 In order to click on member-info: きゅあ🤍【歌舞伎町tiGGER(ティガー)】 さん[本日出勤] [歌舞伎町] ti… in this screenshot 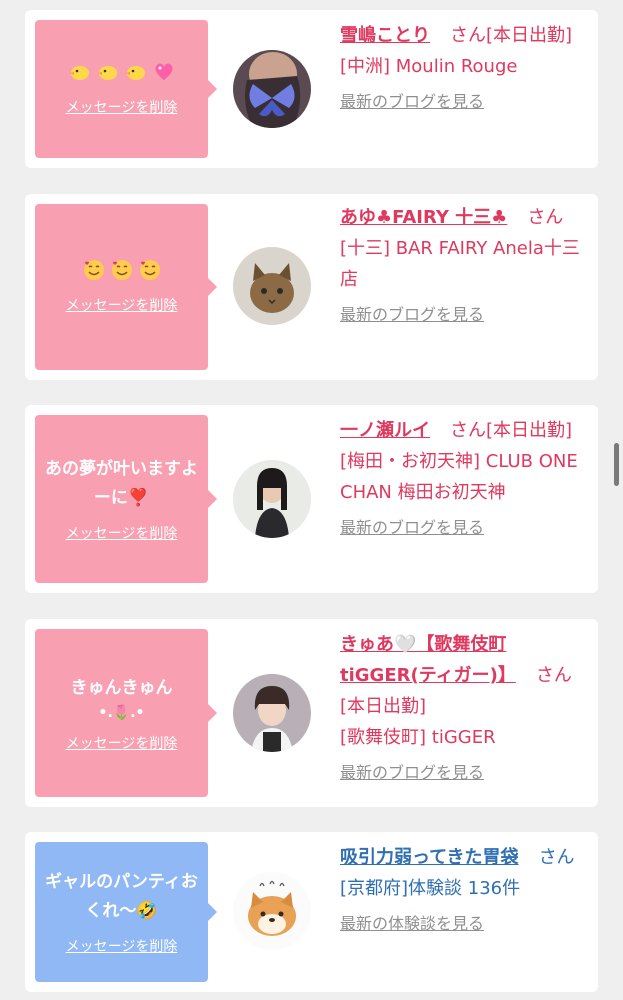, I will do `click(465, 708)`.